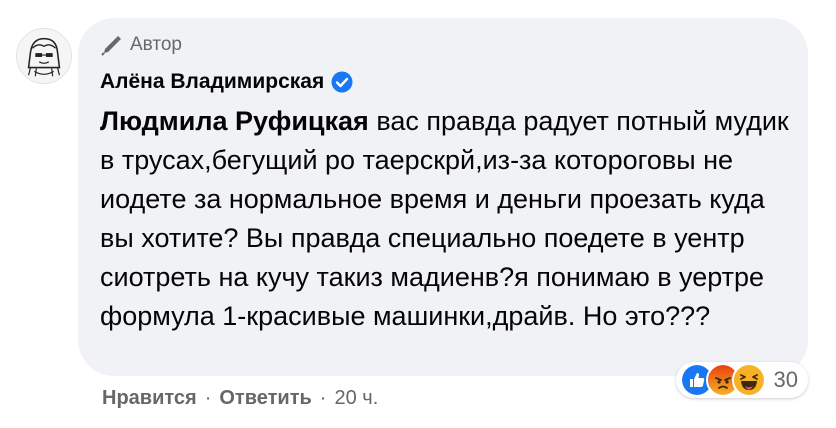 The width and height of the screenshot is (836, 428). I want to click on comment-actions: Нравится · Ответить · 20 ч., so click(240, 398).